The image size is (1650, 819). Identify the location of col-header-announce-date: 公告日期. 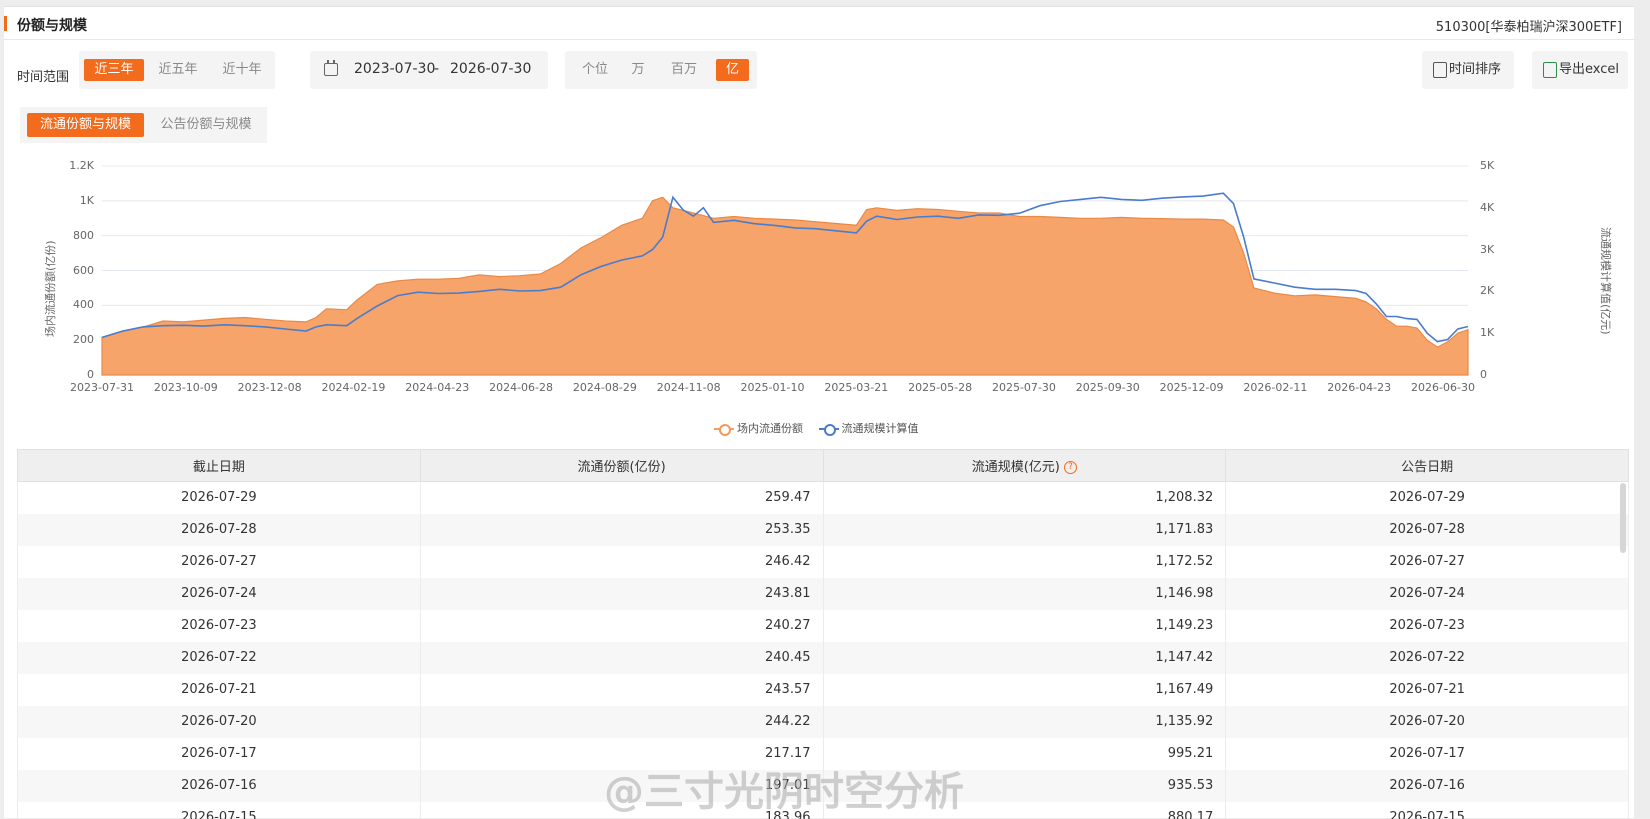
(1427, 466).